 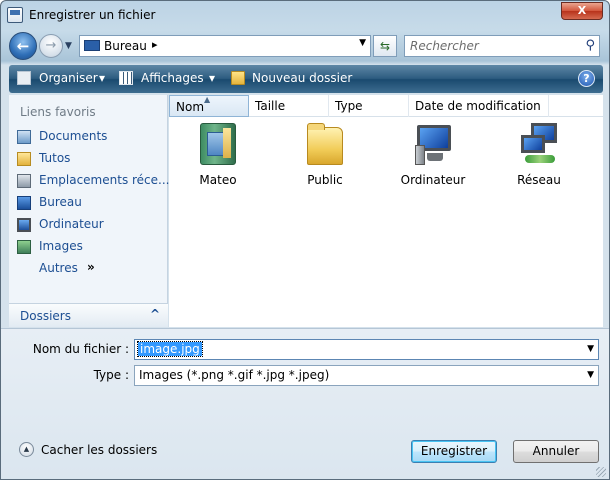 What do you see at coordinates (218, 180) in the screenshot?
I see `file-label: Mateo` at bounding box center [218, 180].